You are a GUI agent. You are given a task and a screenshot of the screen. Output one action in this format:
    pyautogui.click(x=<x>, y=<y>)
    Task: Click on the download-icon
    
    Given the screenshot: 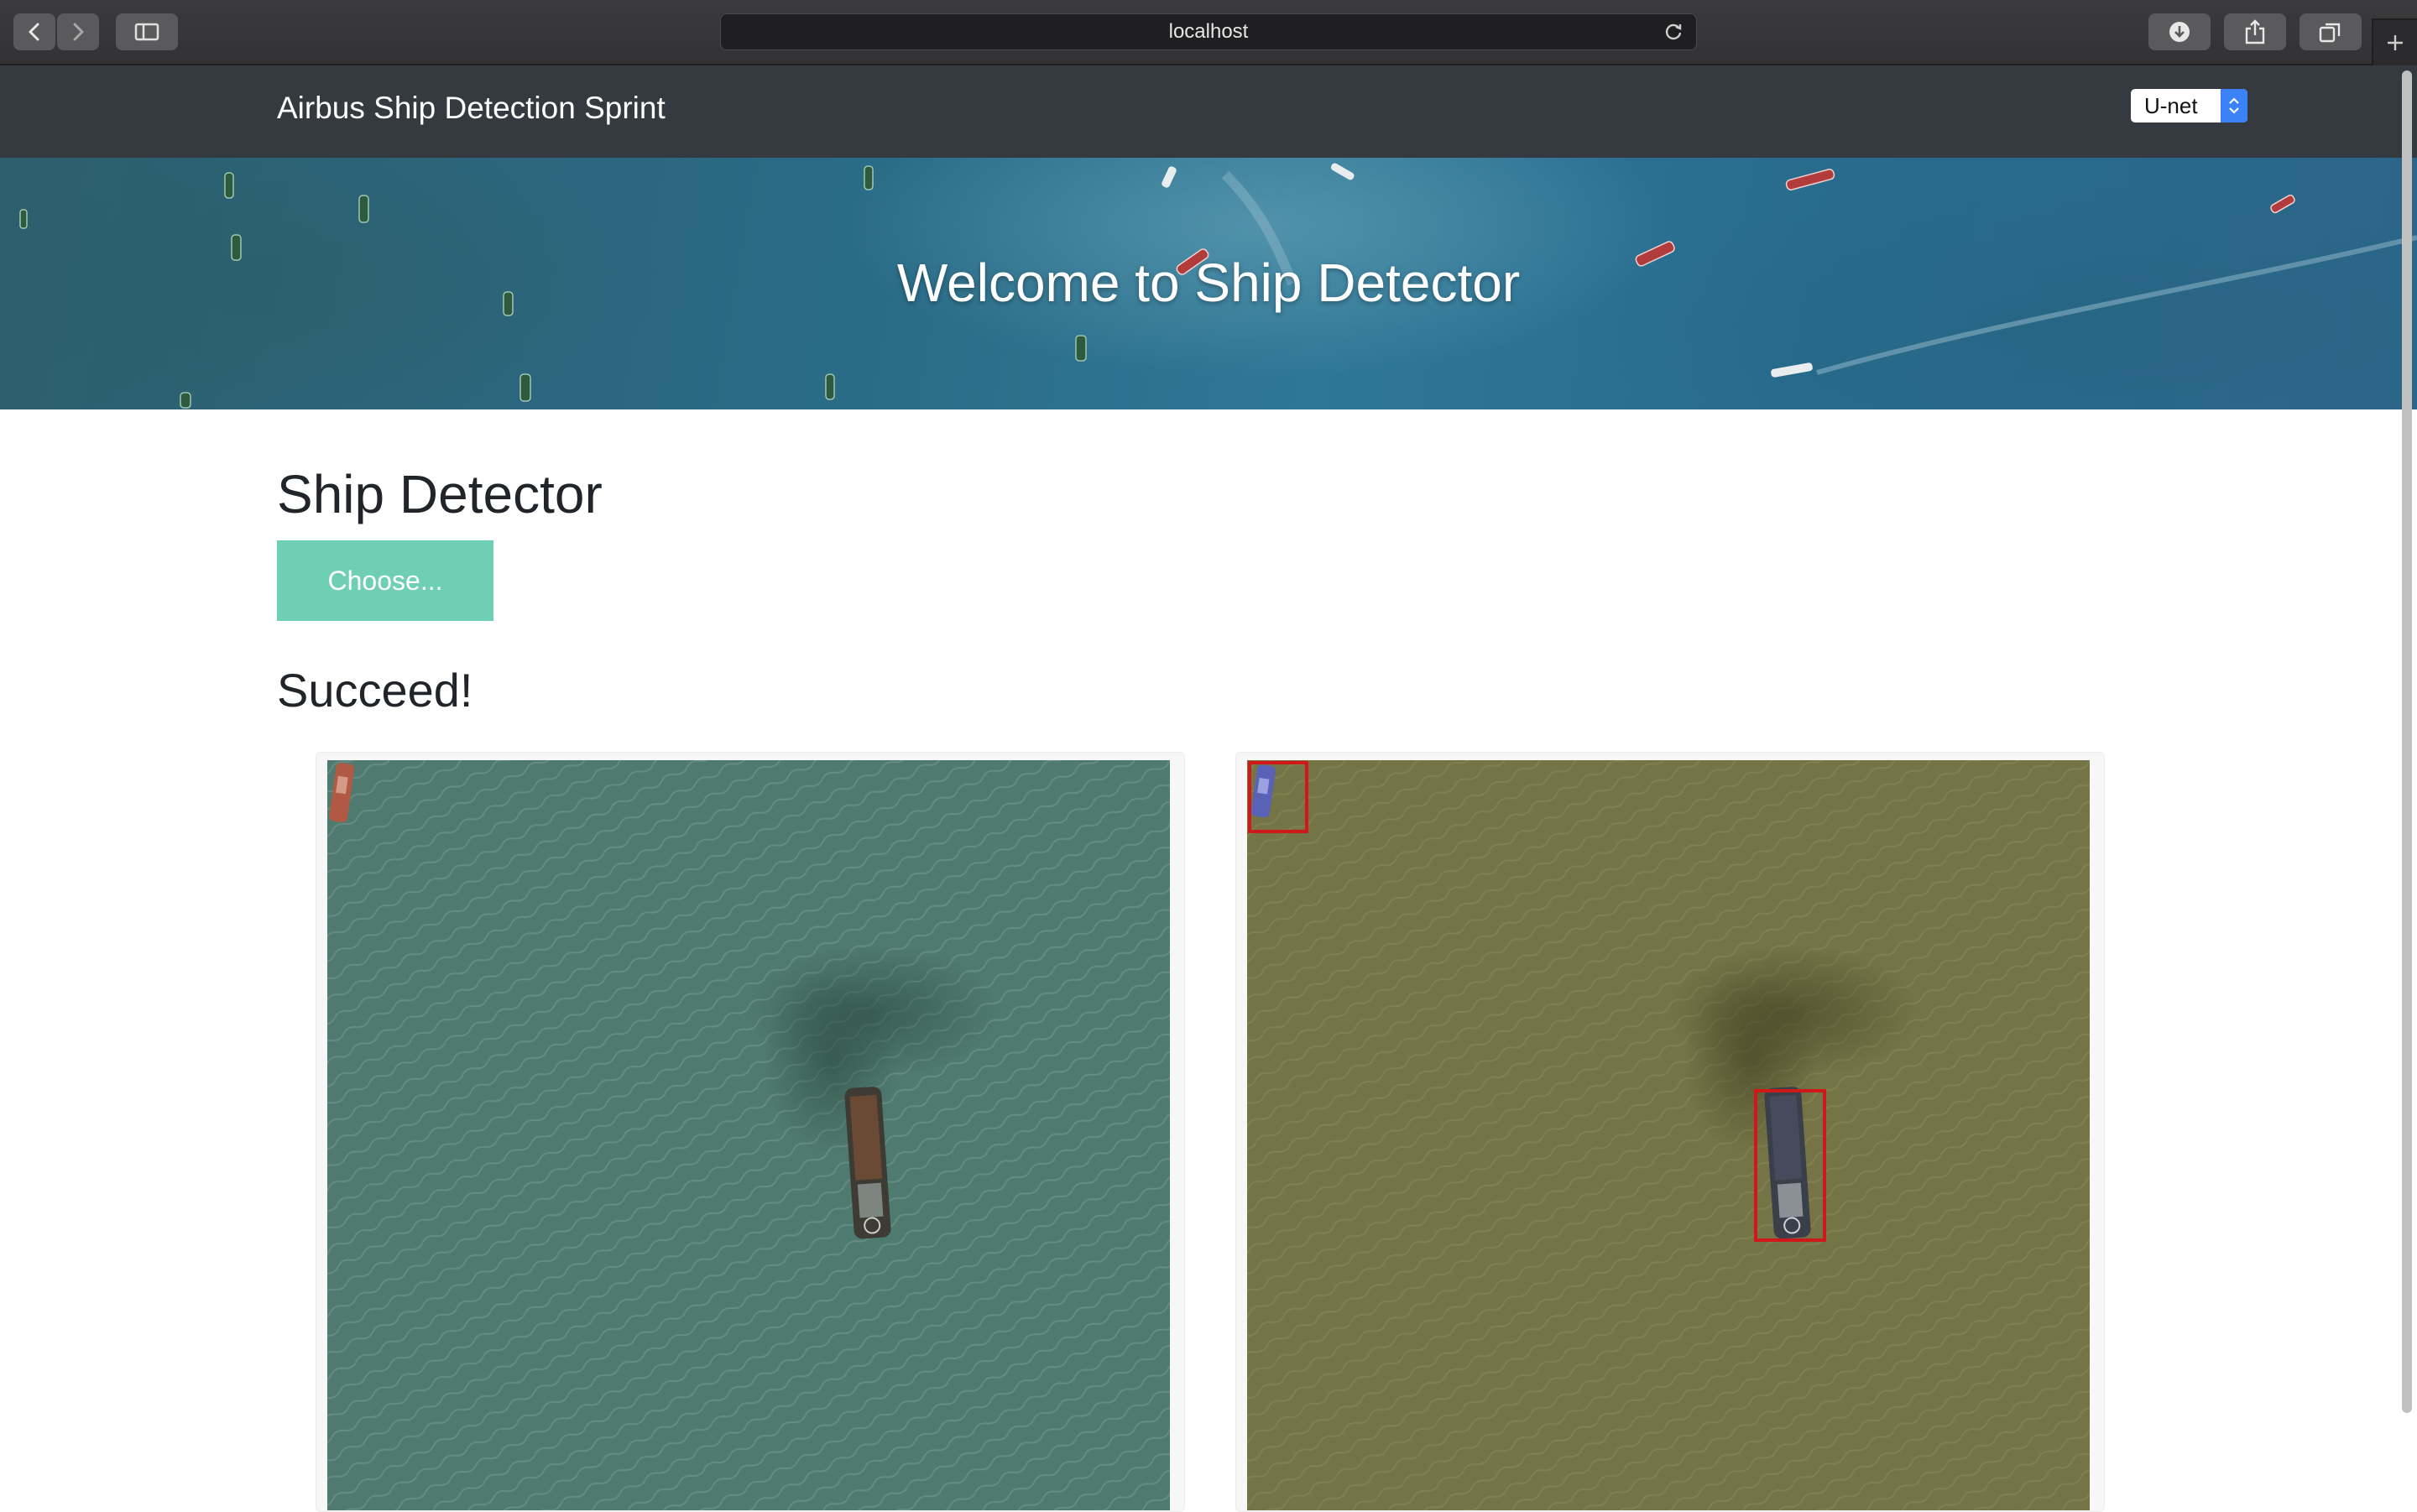 What is the action you would take?
    pyautogui.click(x=2179, y=32)
    